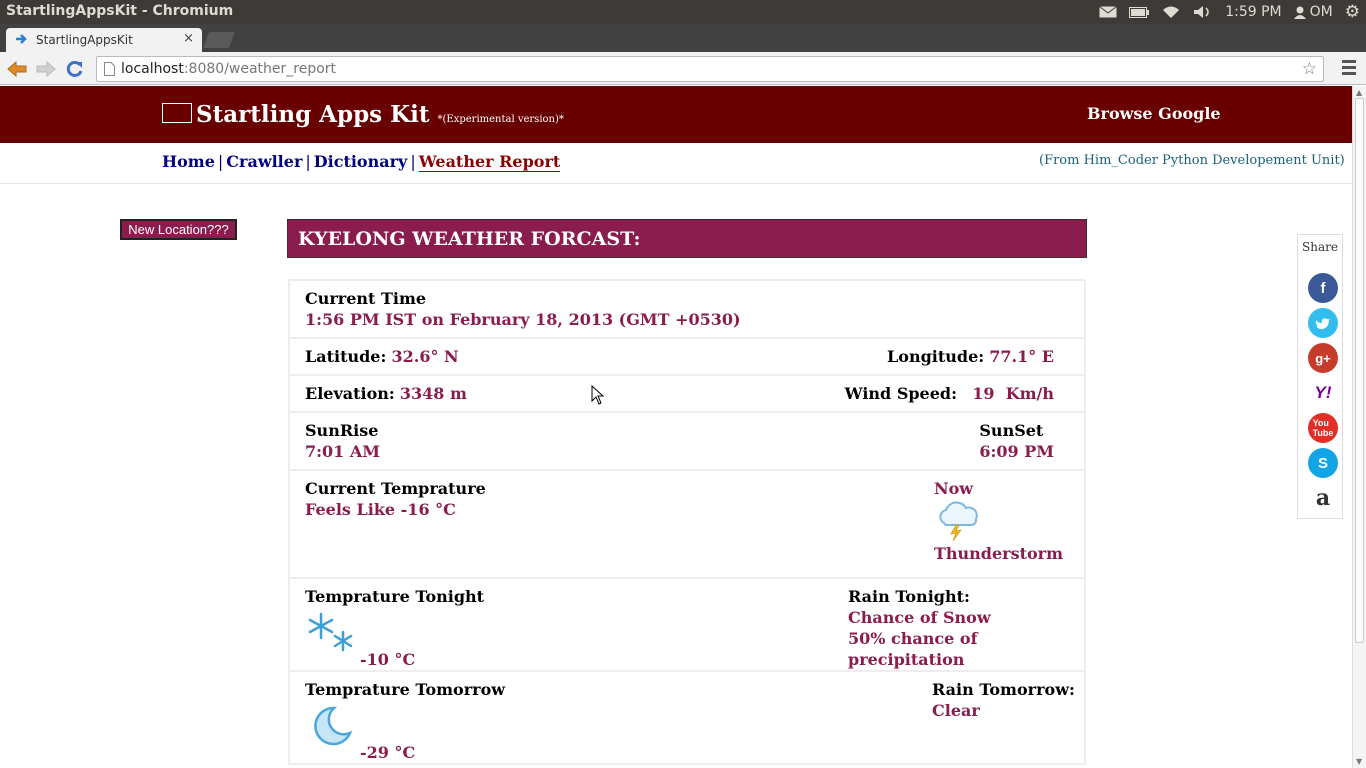 The width and height of the screenshot is (1366, 768). Describe the element at coordinates (1320, 376) in the screenshot. I see `share-widget: Share f g+ Y! You Tube S a` at that location.